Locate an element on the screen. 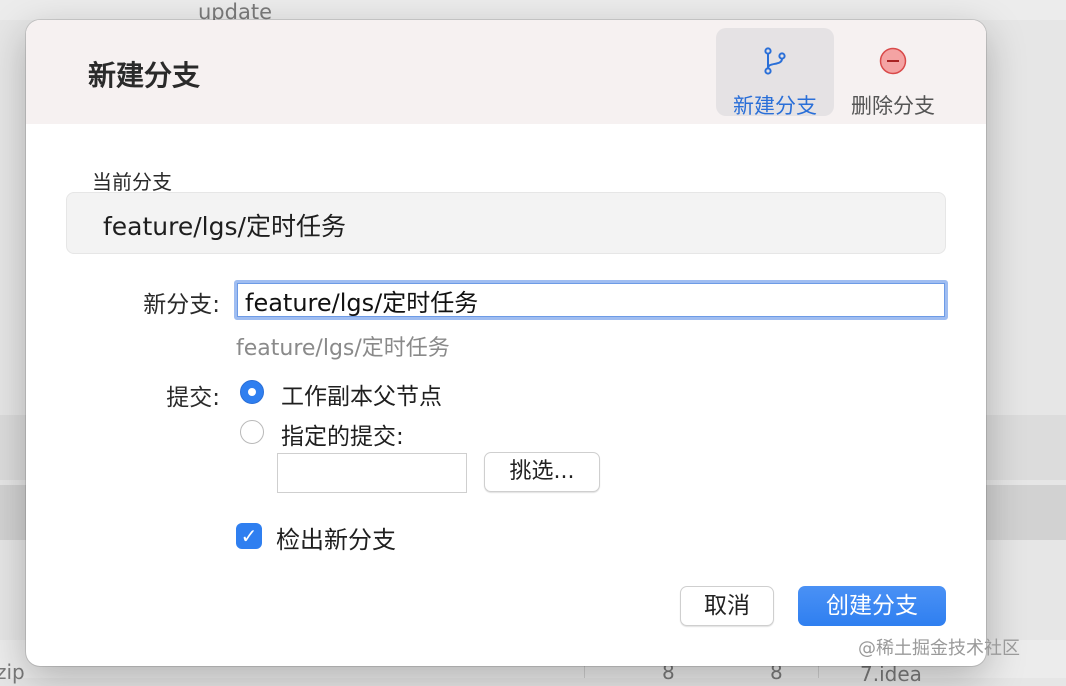 The image size is (1066, 686). radio-specified-commit is located at coordinates (252, 432).